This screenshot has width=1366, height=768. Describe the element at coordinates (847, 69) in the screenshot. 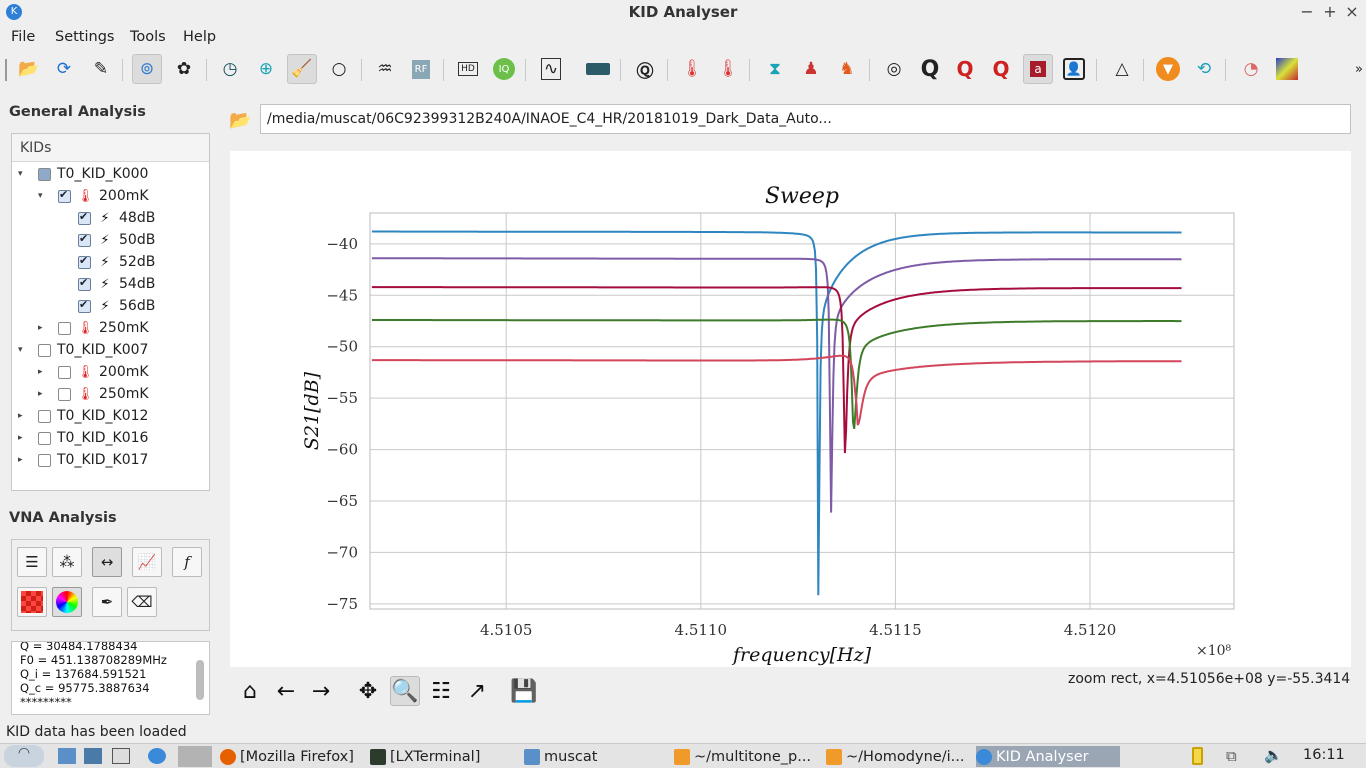

I see `mario-big-icon: ♞` at that location.